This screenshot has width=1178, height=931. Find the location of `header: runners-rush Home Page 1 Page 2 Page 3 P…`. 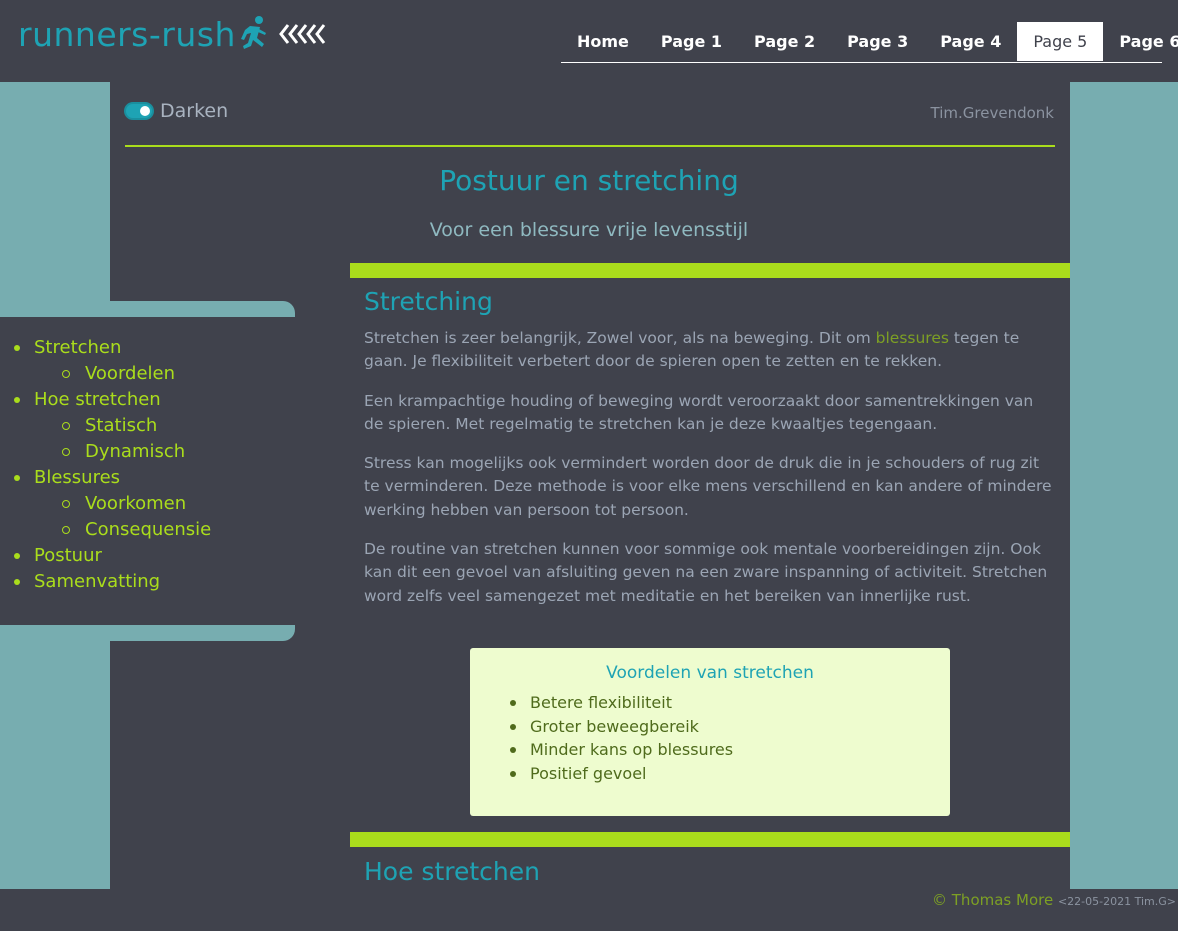

header: runners-rush Home Page 1 Page 2 Page 3 P… is located at coordinates (589, 41).